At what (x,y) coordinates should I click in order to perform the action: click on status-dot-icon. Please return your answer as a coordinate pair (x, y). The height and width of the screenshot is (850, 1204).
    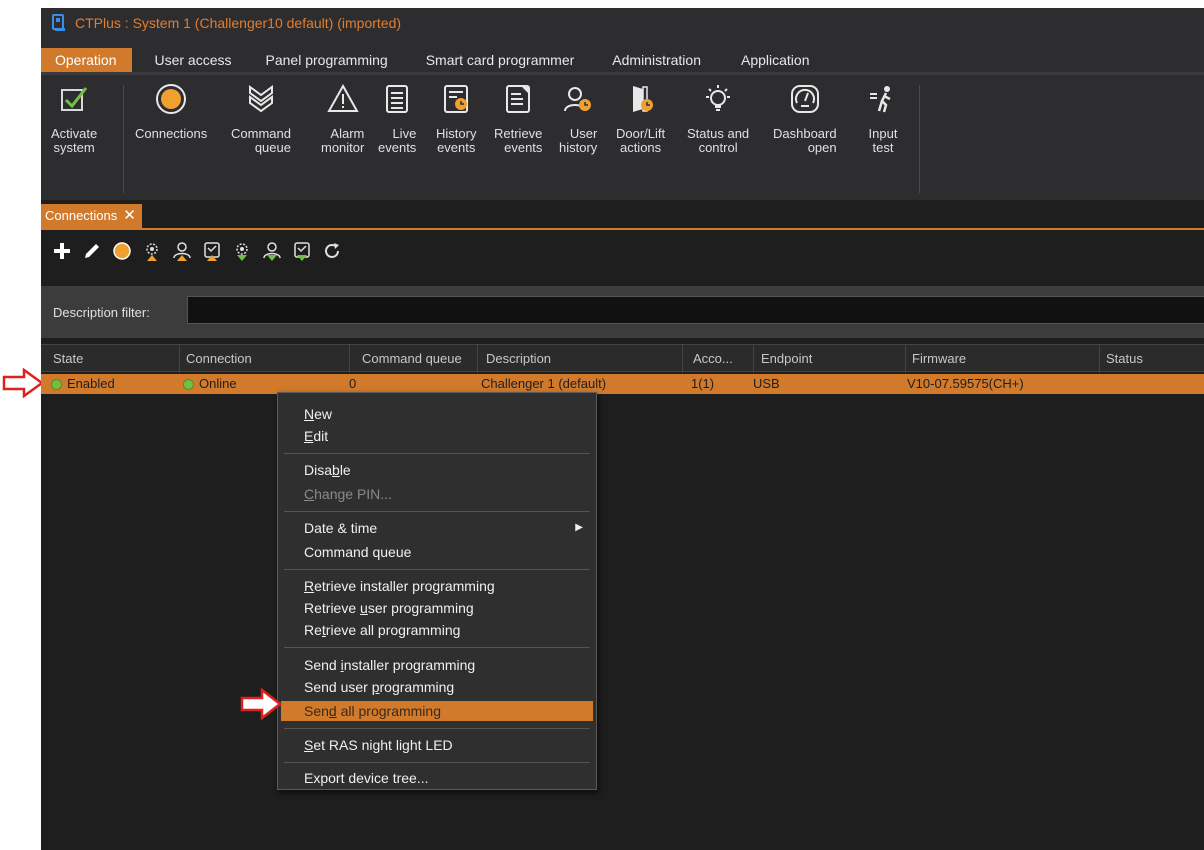
    Looking at the image, I should click on (56, 384).